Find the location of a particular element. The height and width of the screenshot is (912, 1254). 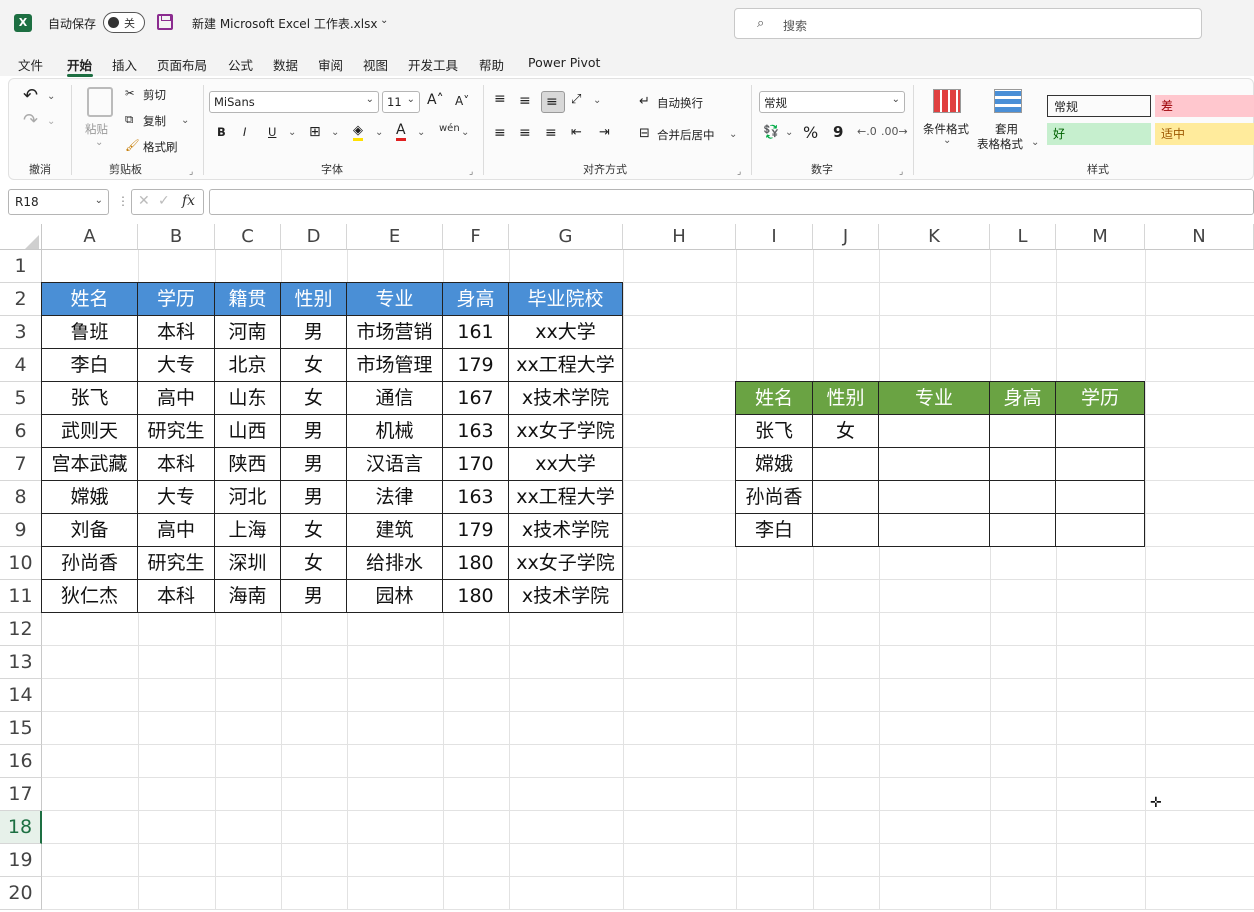

column-header-e: E is located at coordinates (395, 237).